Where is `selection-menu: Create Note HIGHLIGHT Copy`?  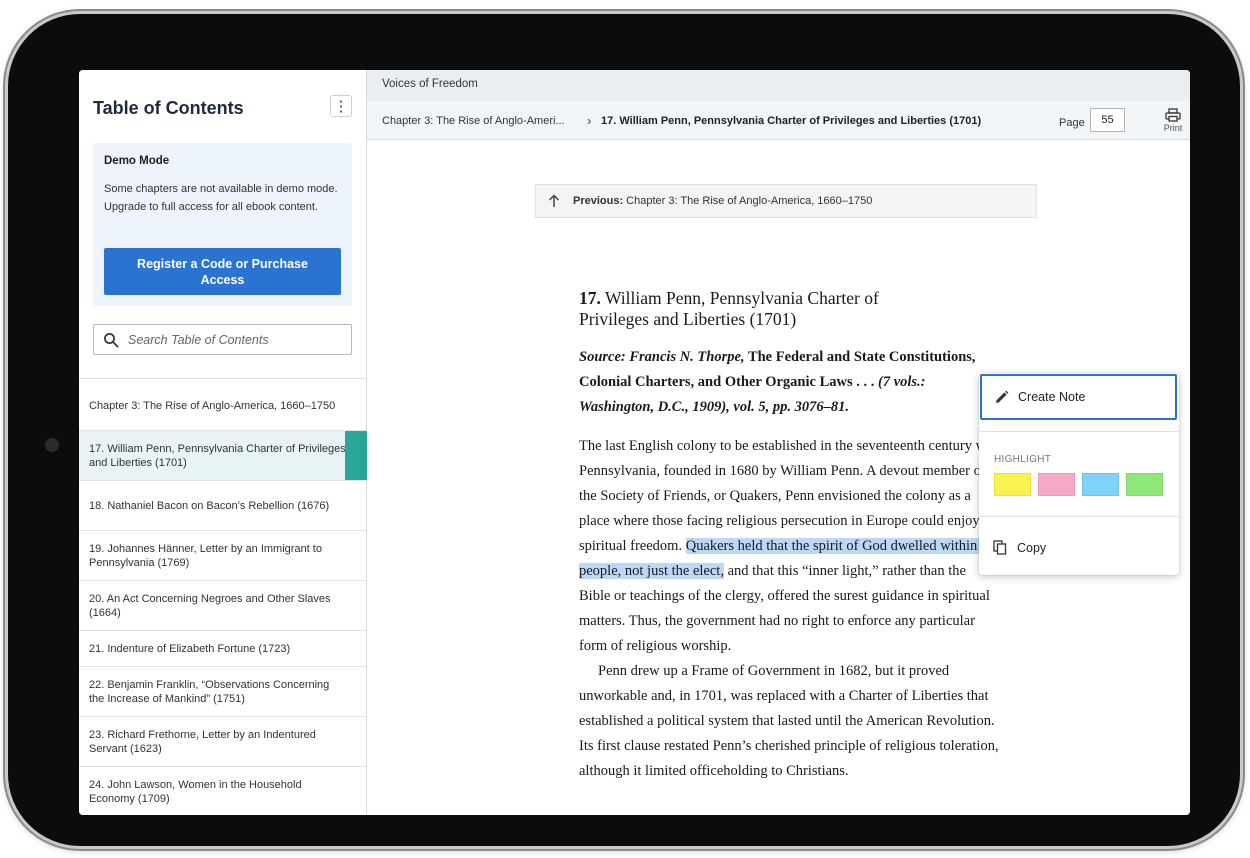
selection-menu: Create Note HIGHLIGHT Copy is located at coordinates (1079, 474).